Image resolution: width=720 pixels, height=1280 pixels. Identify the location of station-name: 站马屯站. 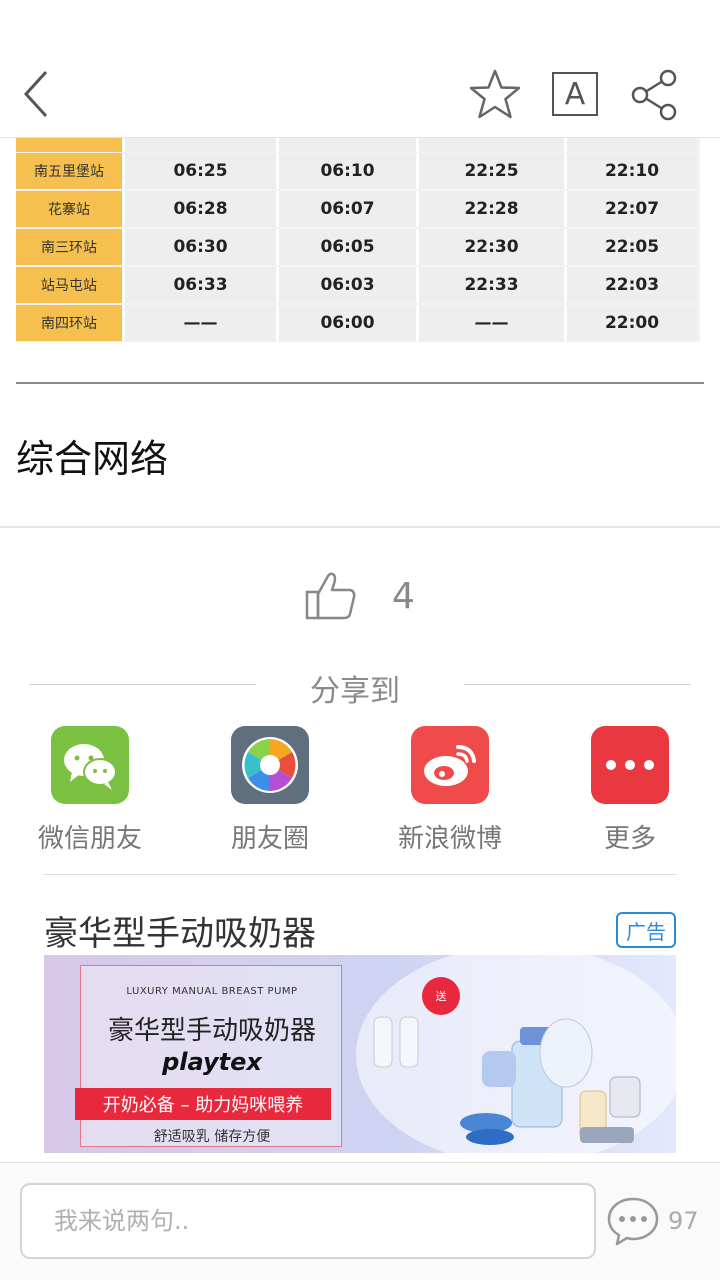
(69, 285).